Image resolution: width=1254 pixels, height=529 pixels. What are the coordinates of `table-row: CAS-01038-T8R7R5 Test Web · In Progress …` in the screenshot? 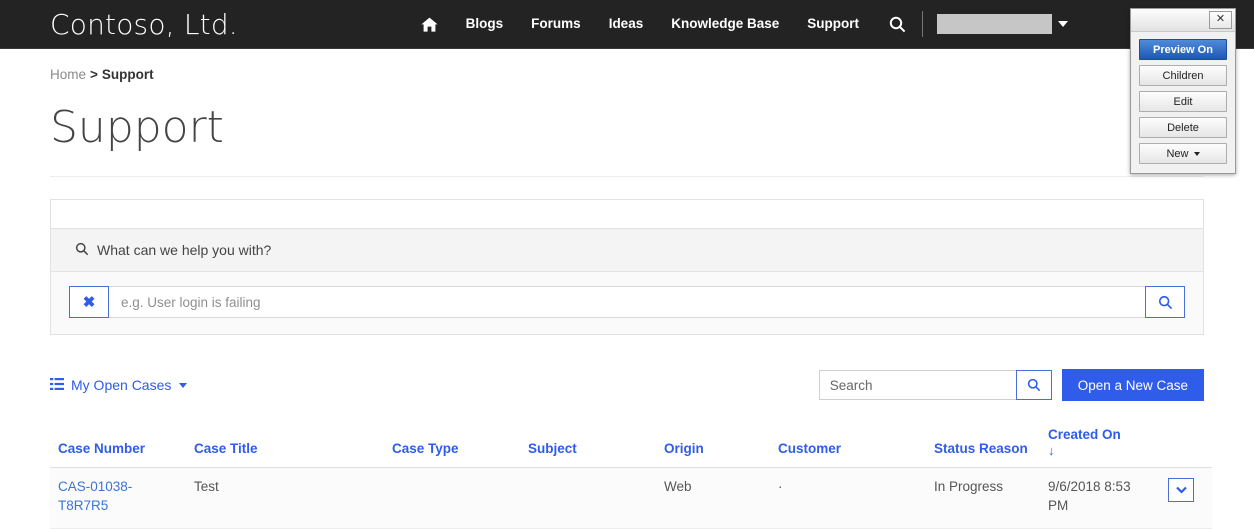 It's located at (631, 498).